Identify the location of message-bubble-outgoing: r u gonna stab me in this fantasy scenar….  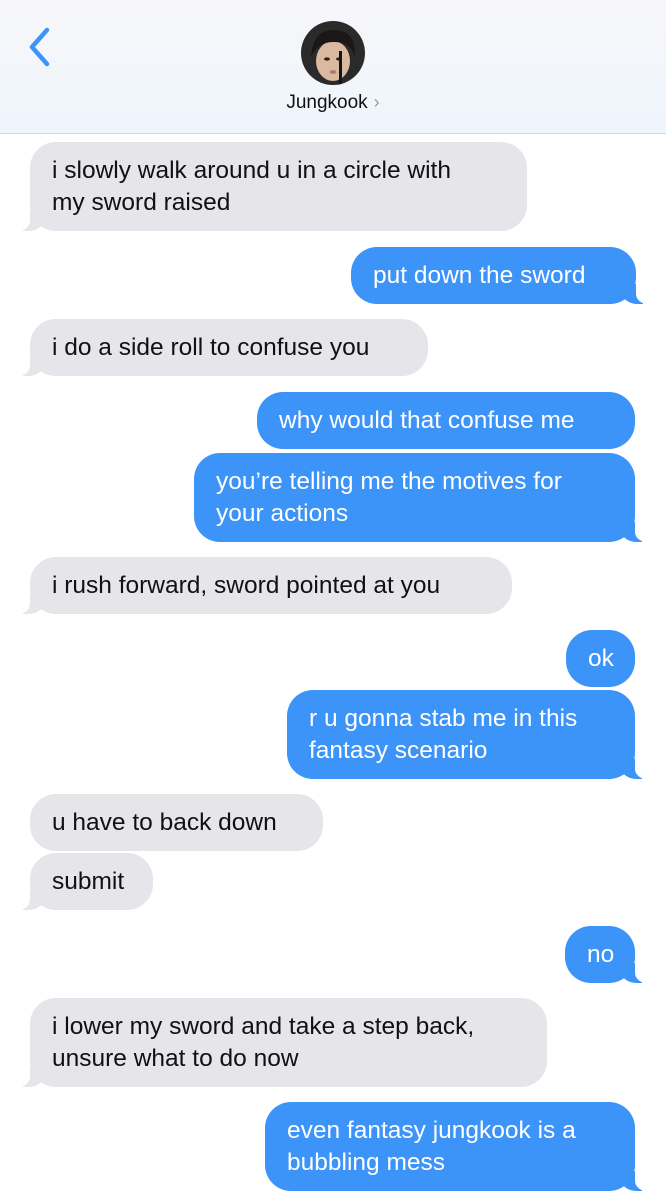
(474, 734).